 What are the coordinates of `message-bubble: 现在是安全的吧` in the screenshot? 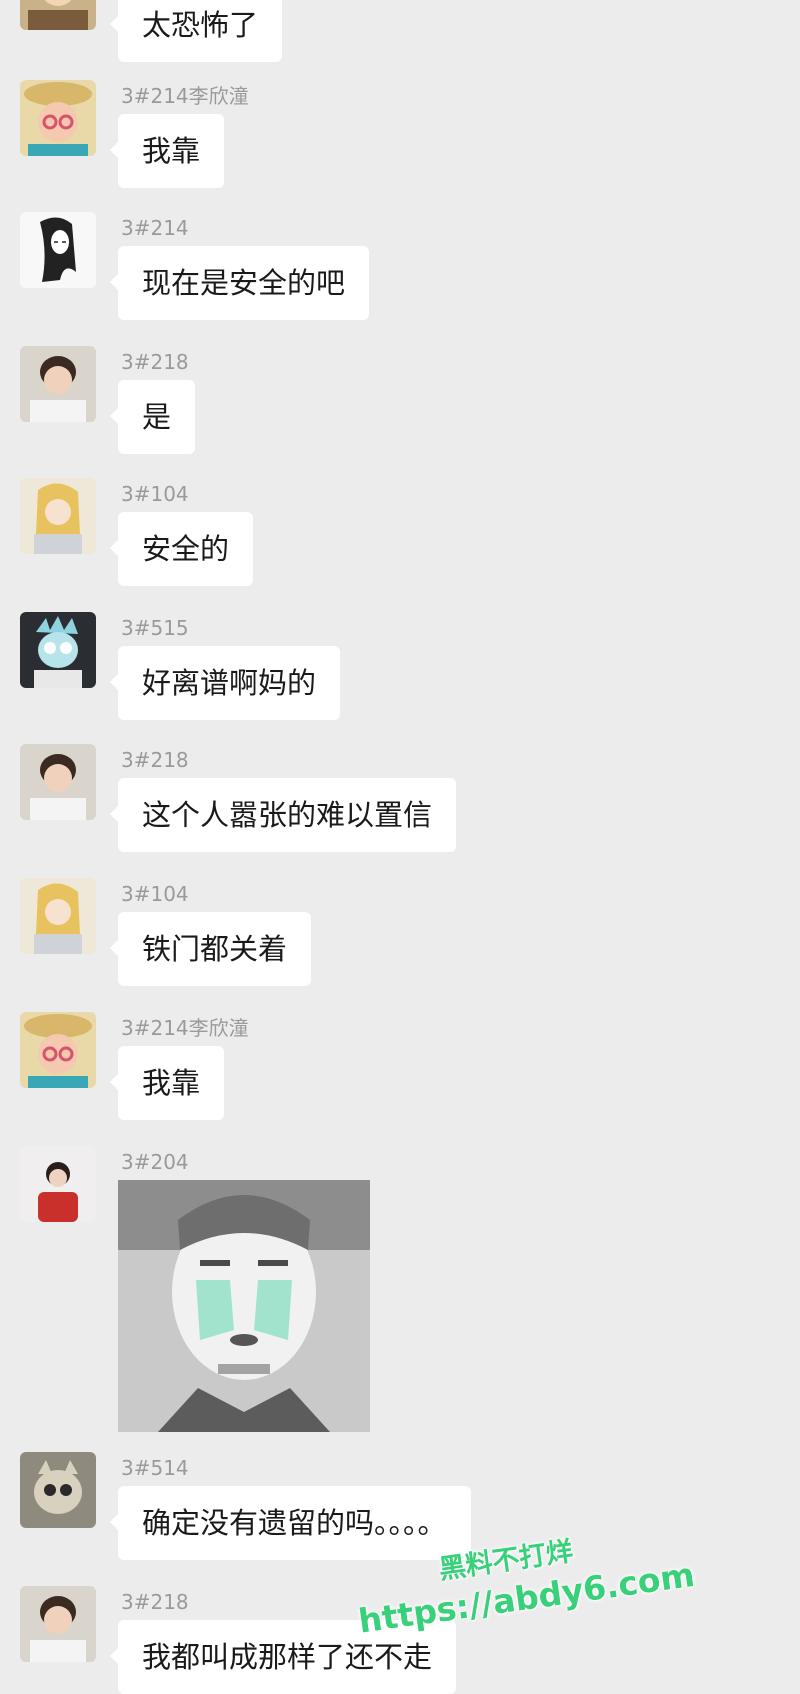 It's located at (239, 283).